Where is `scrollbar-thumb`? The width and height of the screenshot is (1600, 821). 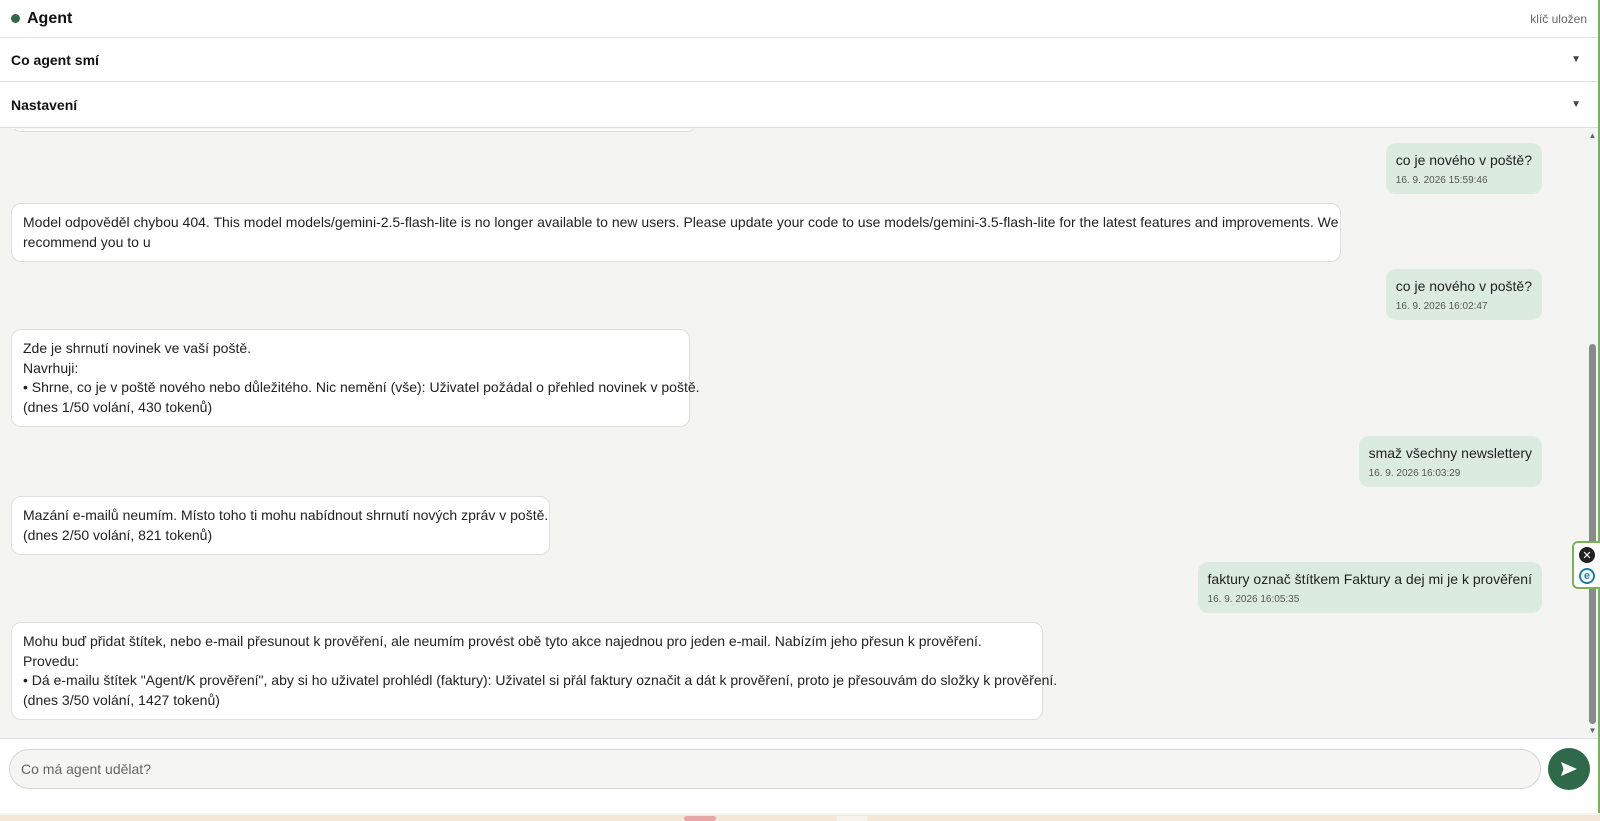
scrollbar-thumb is located at coordinates (1592, 534).